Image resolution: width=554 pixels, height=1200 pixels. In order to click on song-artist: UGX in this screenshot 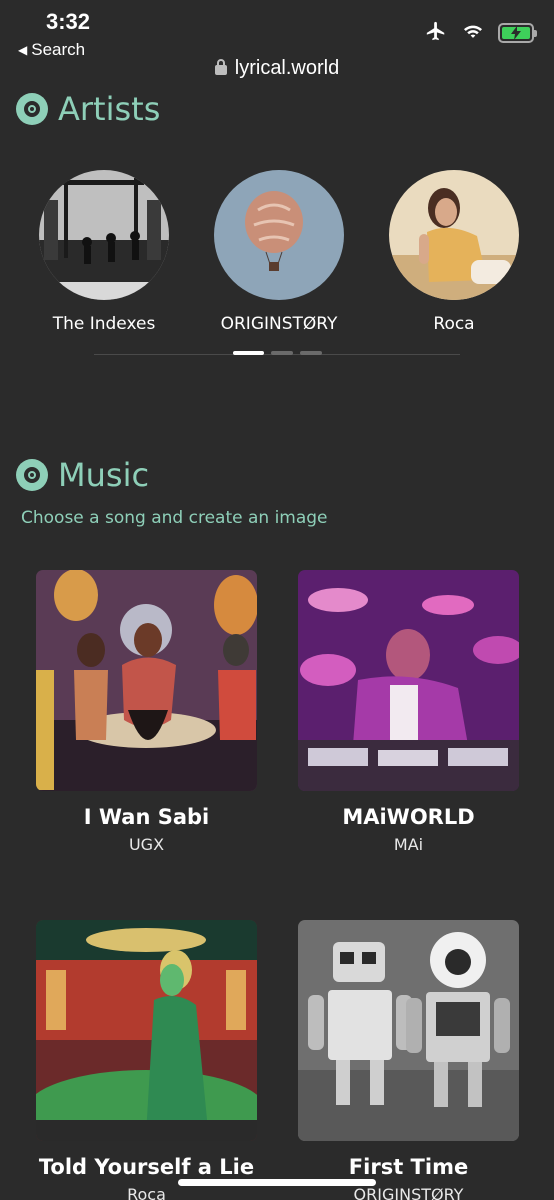, I will do `click(146, 844)`.